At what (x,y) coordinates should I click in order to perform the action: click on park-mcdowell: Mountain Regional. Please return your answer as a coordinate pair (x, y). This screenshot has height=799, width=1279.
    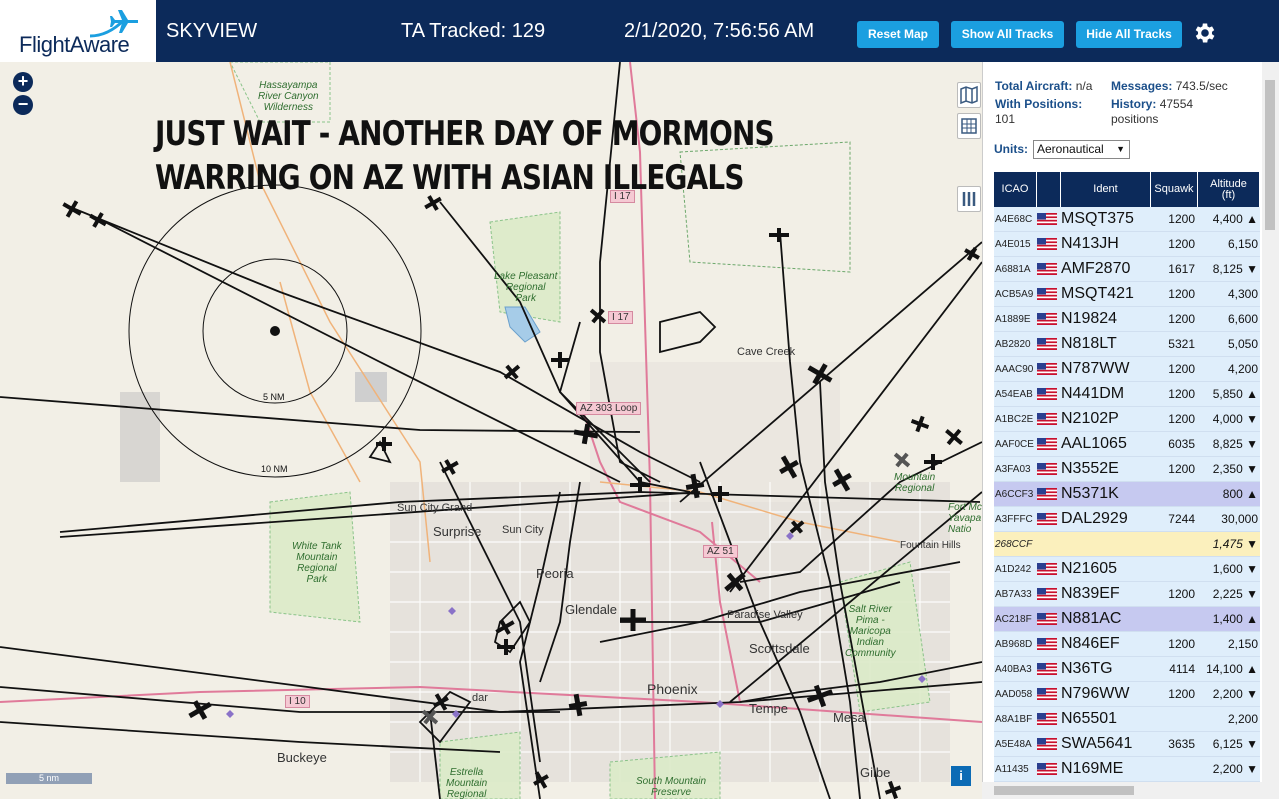
    Looking at the image, I should click on (915, 483).